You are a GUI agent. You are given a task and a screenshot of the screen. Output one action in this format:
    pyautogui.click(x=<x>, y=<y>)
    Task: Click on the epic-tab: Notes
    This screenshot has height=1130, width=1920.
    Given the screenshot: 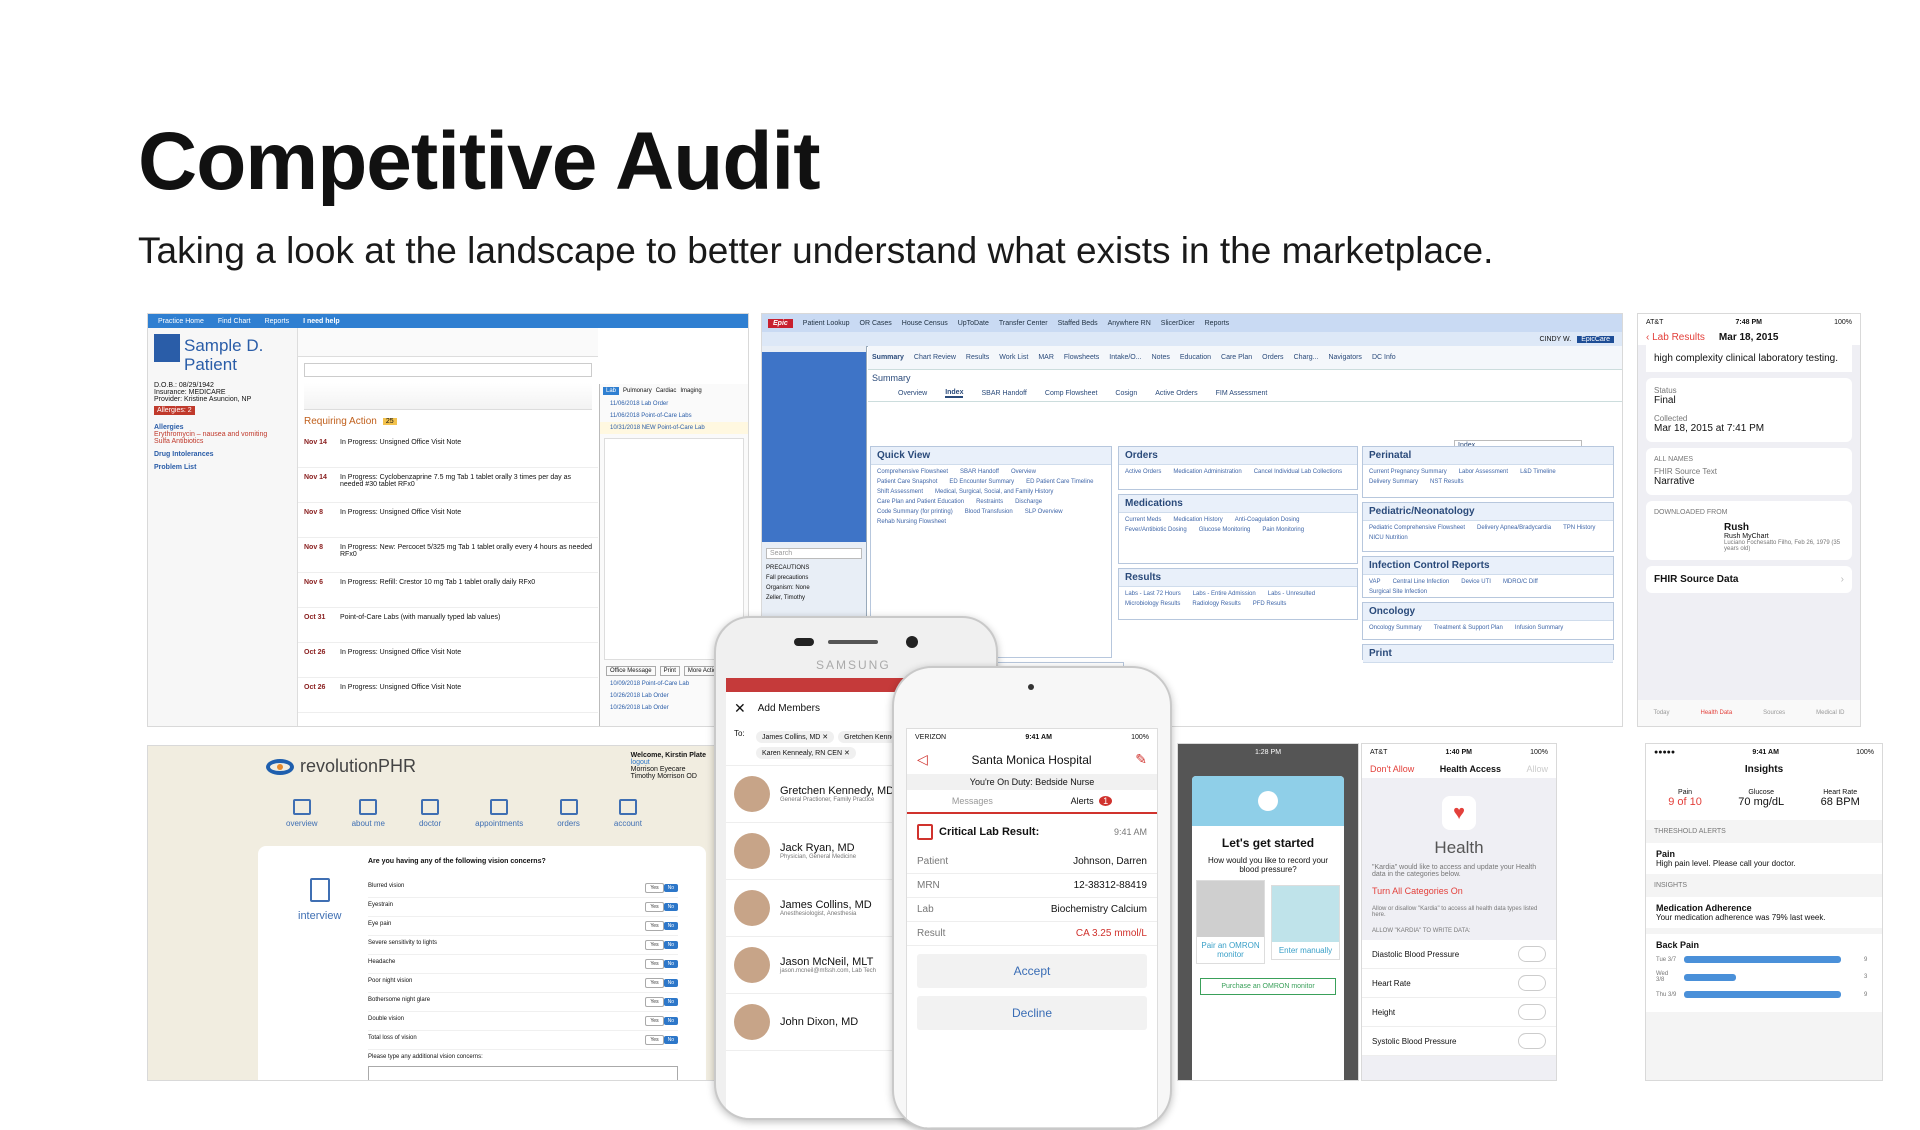 What is the action you would take?
    pyautogui.click(x=1161, y=357)
    